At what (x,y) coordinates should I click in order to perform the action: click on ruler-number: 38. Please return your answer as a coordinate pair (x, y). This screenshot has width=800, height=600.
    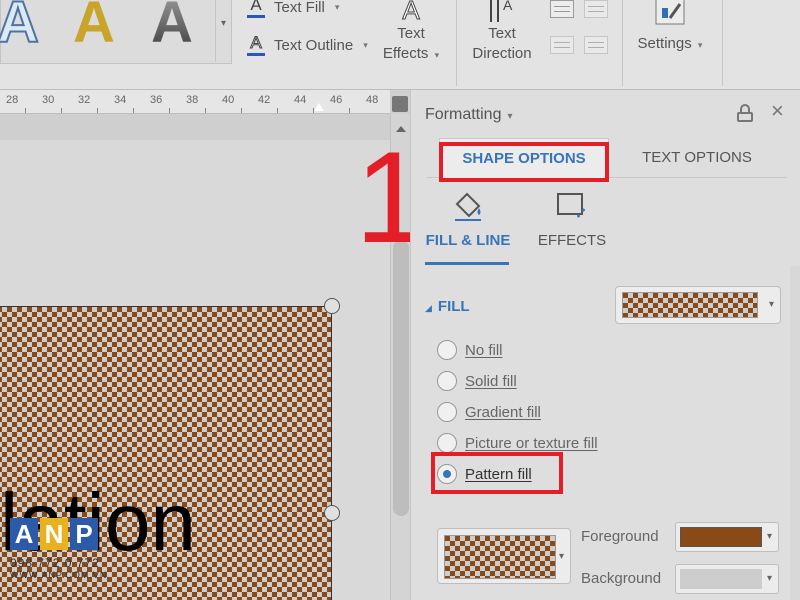
    Looking at the image, I should click on (192, 100).